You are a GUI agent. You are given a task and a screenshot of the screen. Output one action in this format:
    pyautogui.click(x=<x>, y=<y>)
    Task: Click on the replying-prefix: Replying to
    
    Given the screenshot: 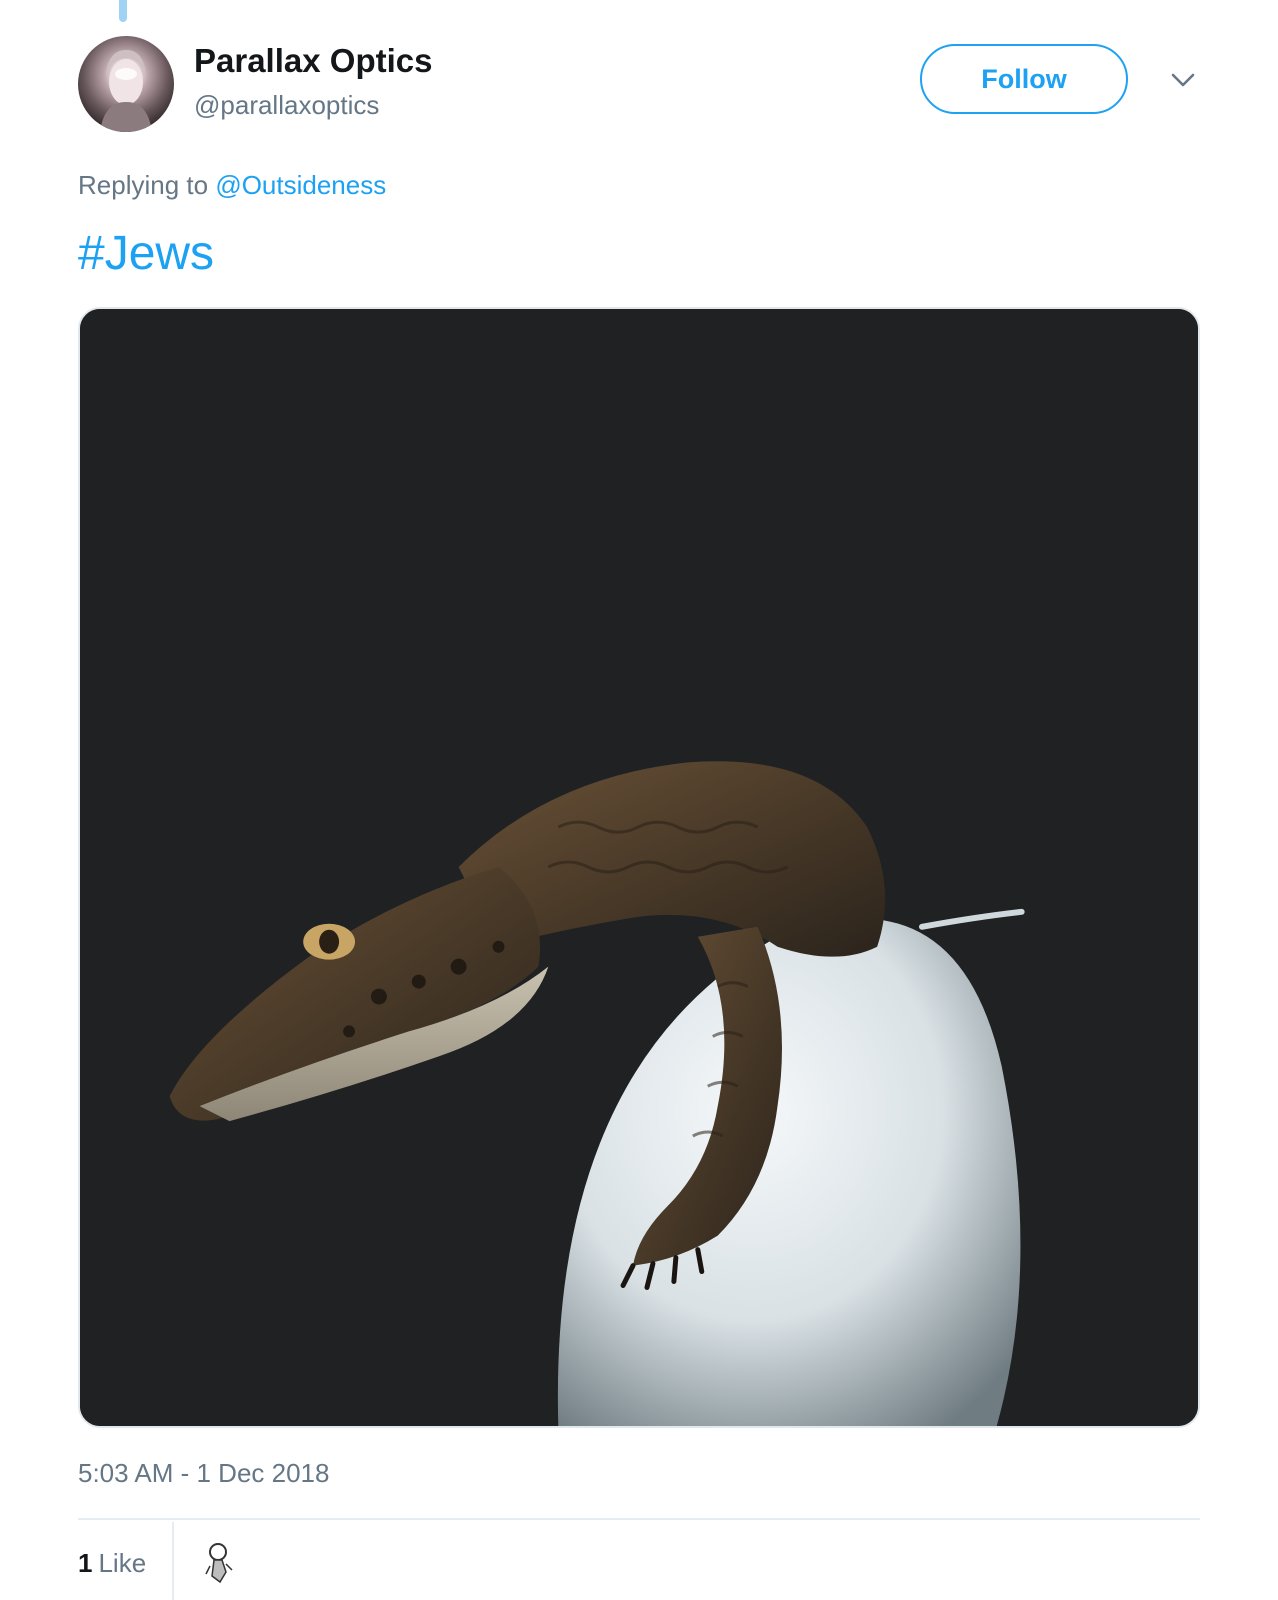 What is the action you would take?
    pyautogui.click(x=143, y=185)
    